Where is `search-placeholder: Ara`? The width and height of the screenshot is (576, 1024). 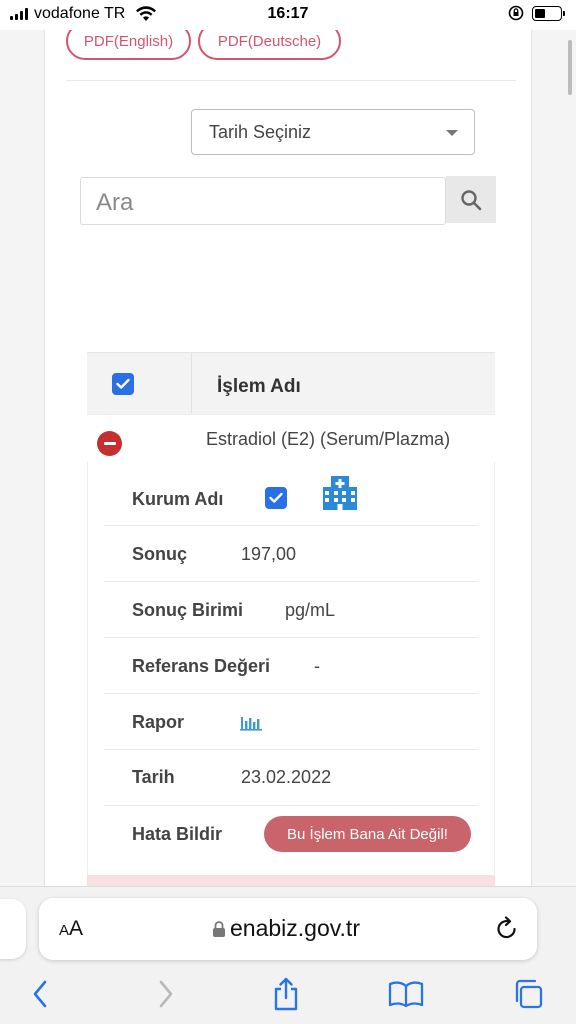
search-placeholder: Ara is located at coordinates (115, 202).